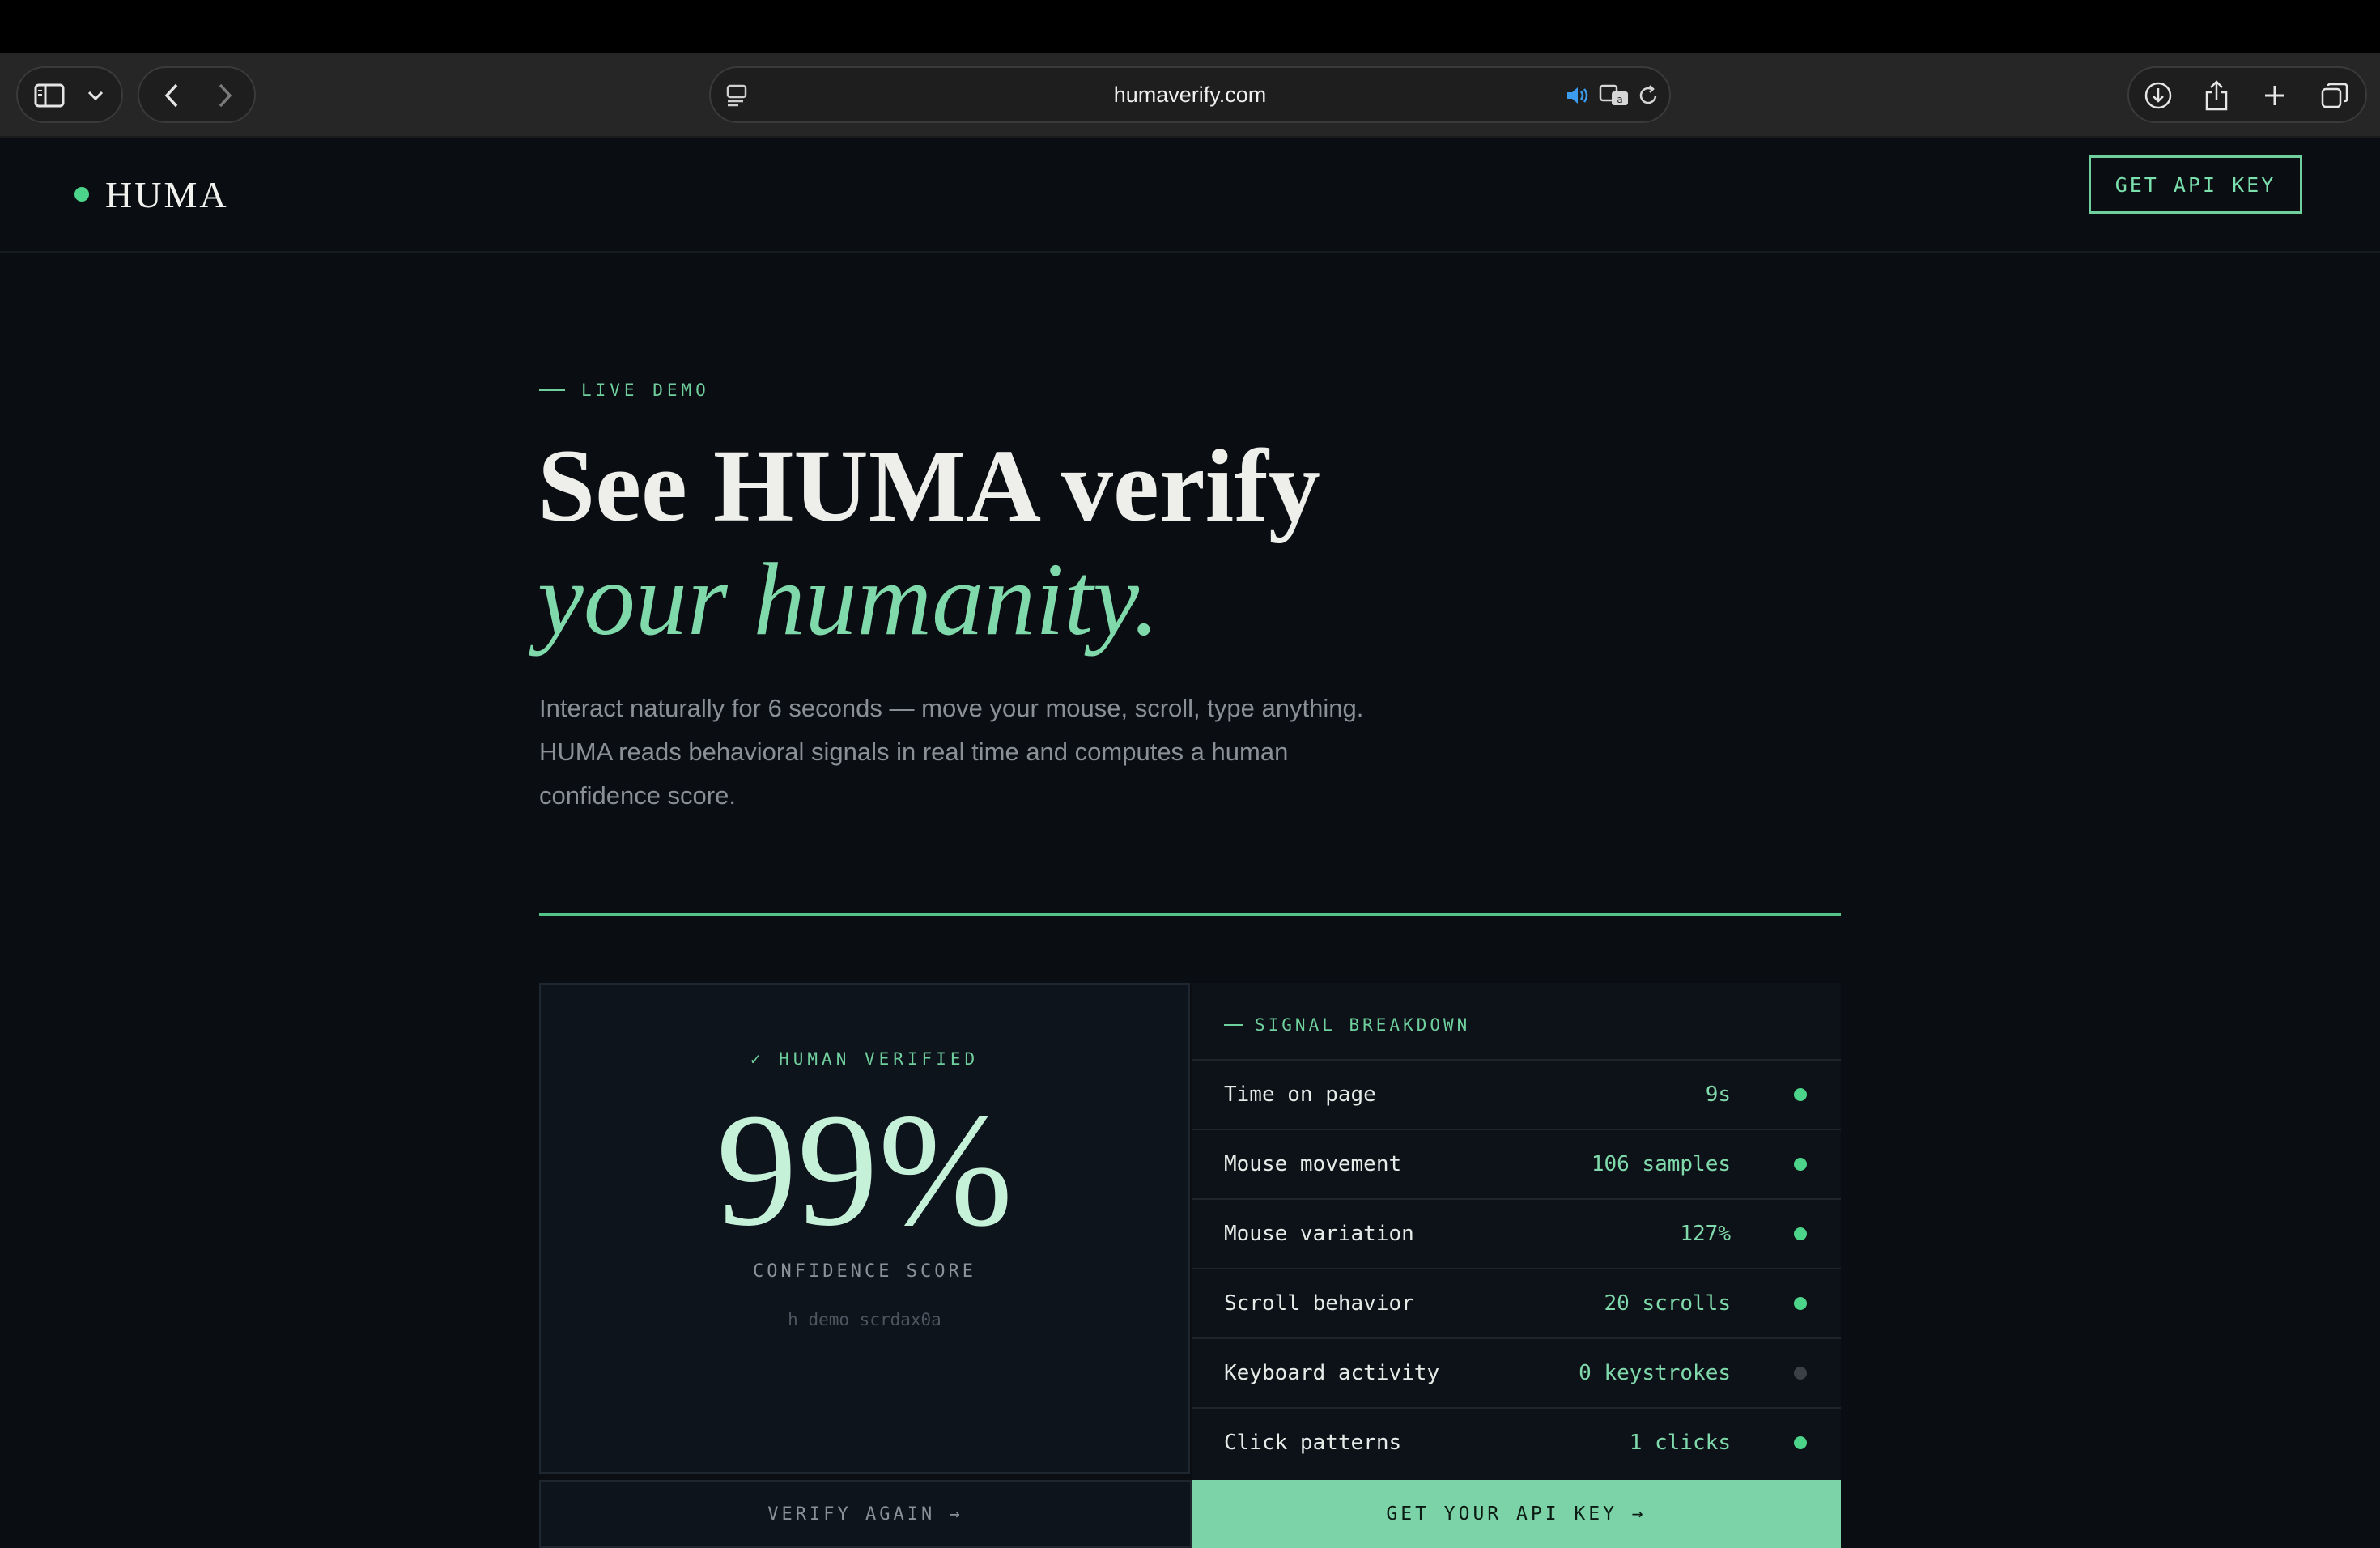 The width and height of the screenshot is (2380, 1548). I want to click on speaker-icon, so click(1578, 96).